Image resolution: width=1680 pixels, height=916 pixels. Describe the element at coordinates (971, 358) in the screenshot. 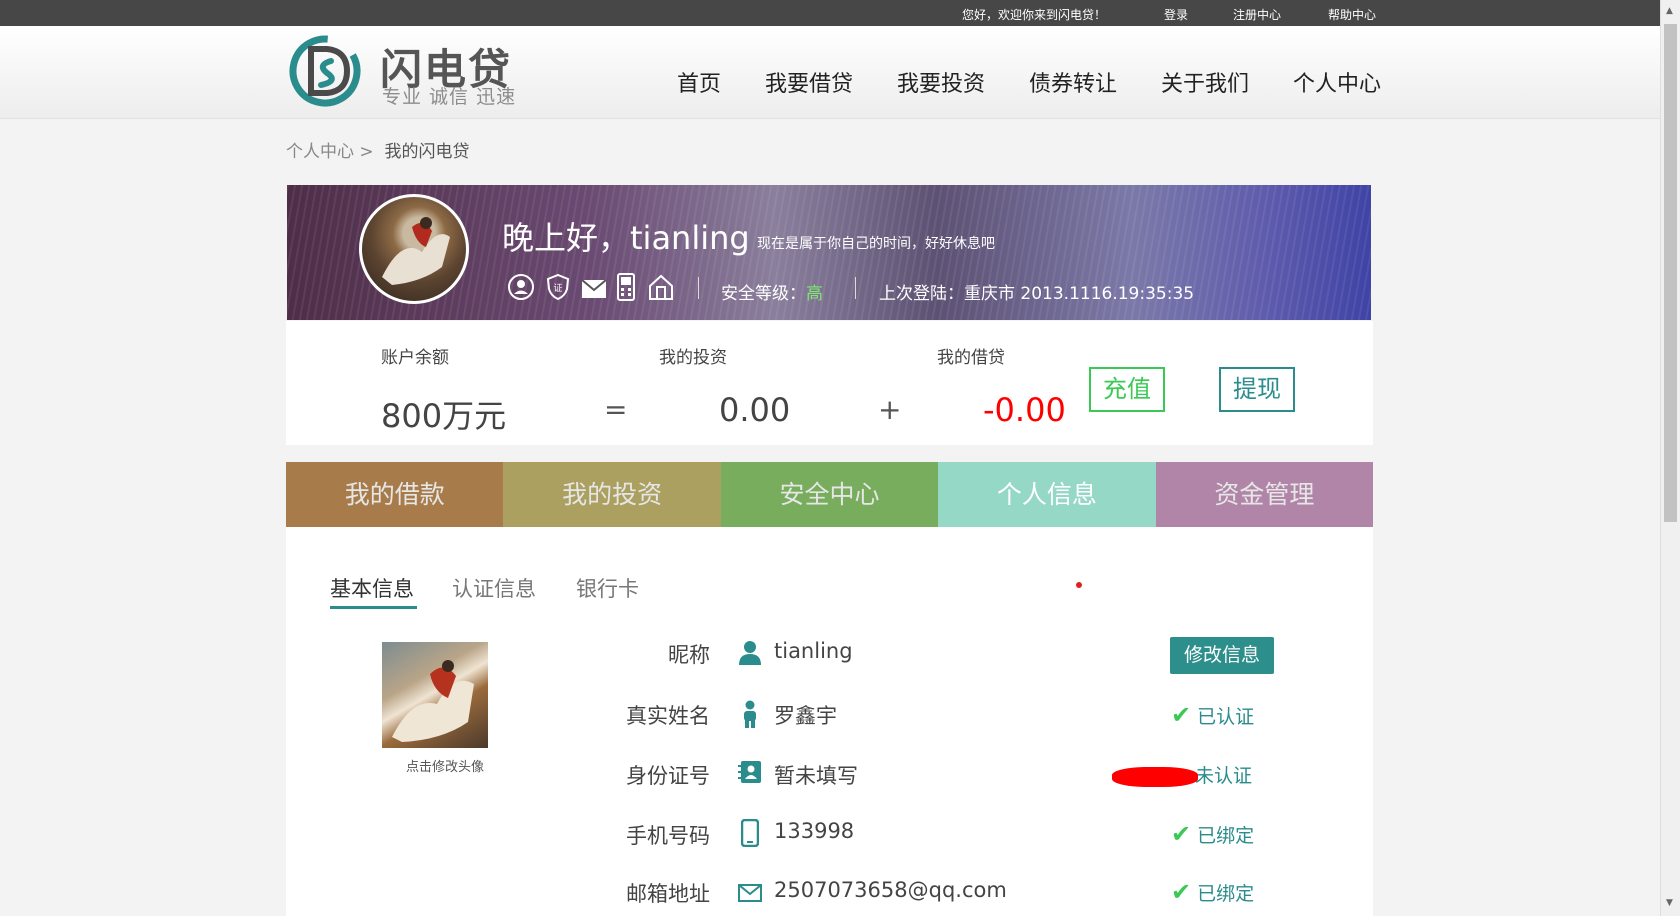

I see `loan-label: 我的借贷` at that location.